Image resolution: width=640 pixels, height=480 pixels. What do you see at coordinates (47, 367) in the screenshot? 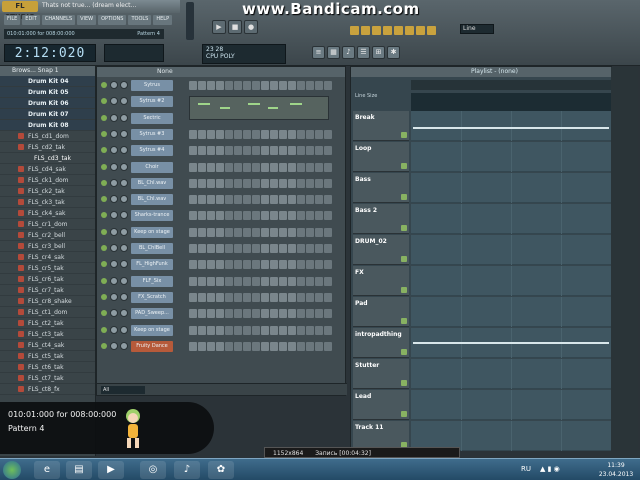
I see `browser-item: FLS_ct6_tak` at bounding box center [47, 367].